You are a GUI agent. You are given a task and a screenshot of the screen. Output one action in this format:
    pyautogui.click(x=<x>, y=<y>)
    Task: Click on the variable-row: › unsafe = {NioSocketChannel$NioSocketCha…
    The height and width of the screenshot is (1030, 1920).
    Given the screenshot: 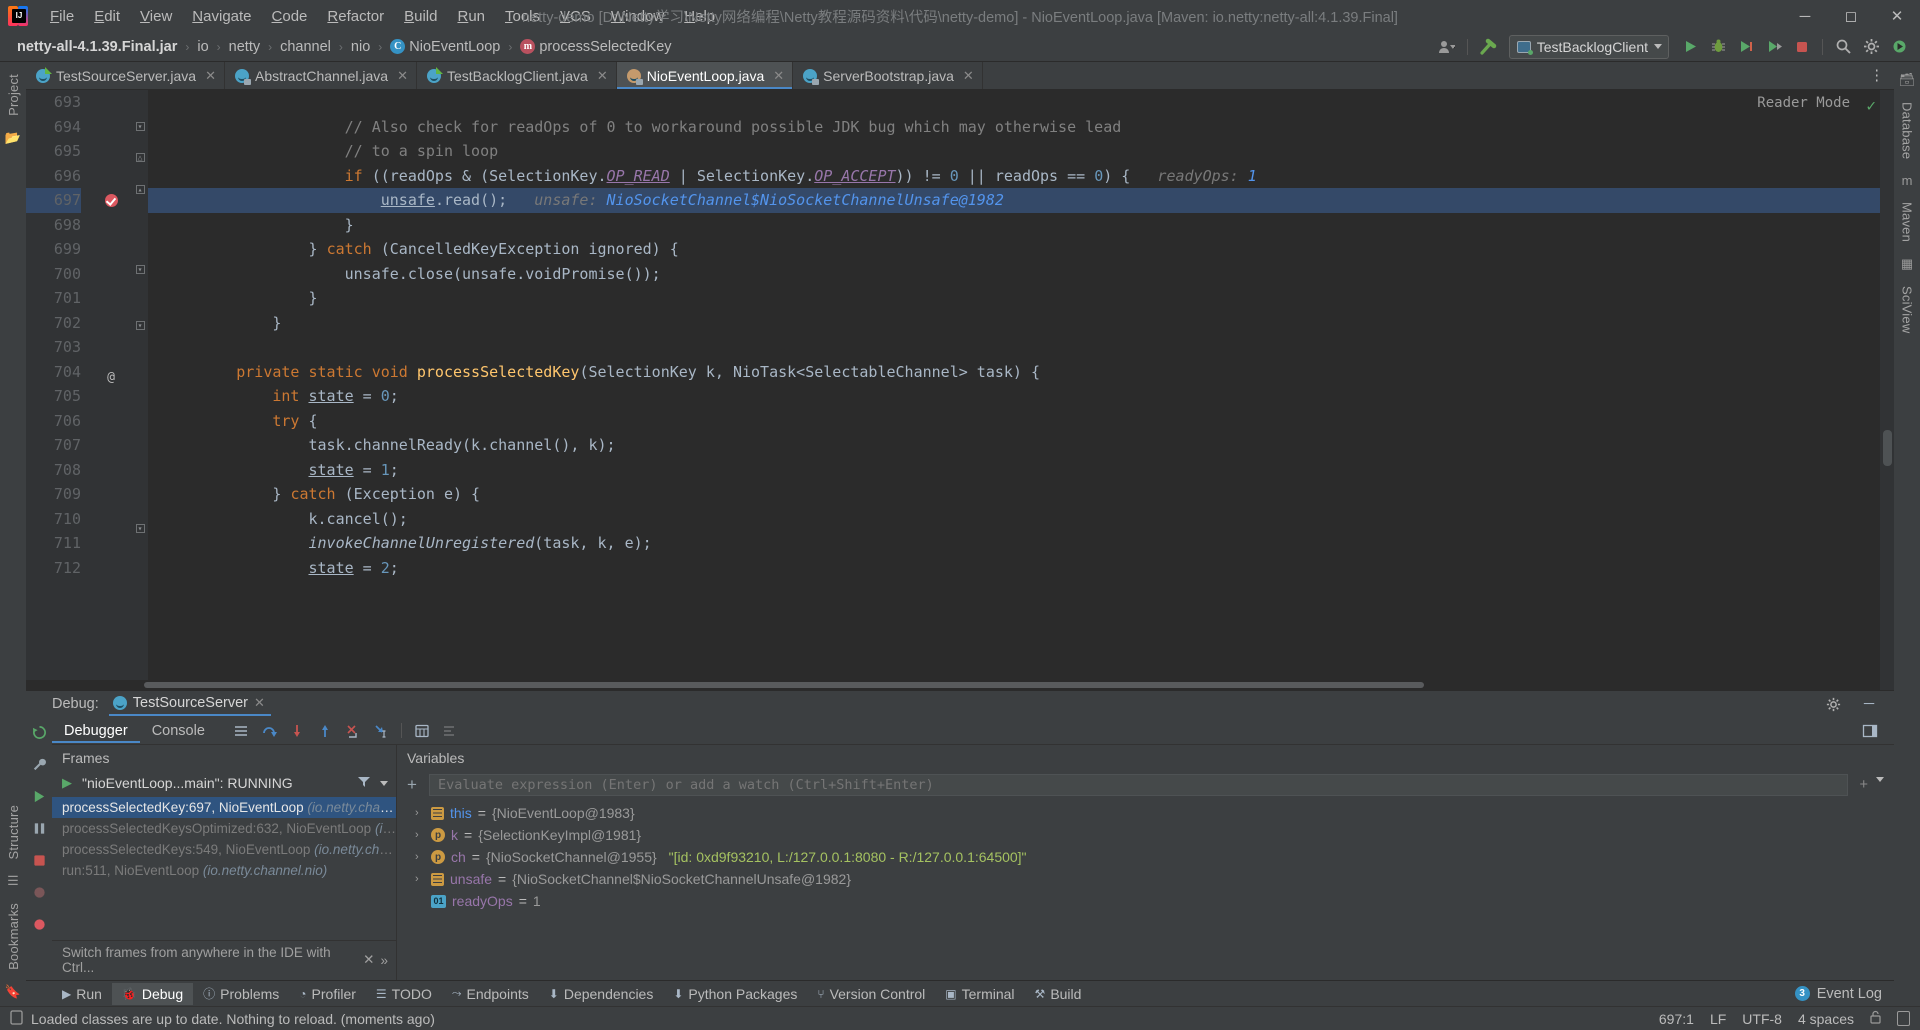 What is the action you would take?
    pyautogui.click(x=1145, y=879)
    